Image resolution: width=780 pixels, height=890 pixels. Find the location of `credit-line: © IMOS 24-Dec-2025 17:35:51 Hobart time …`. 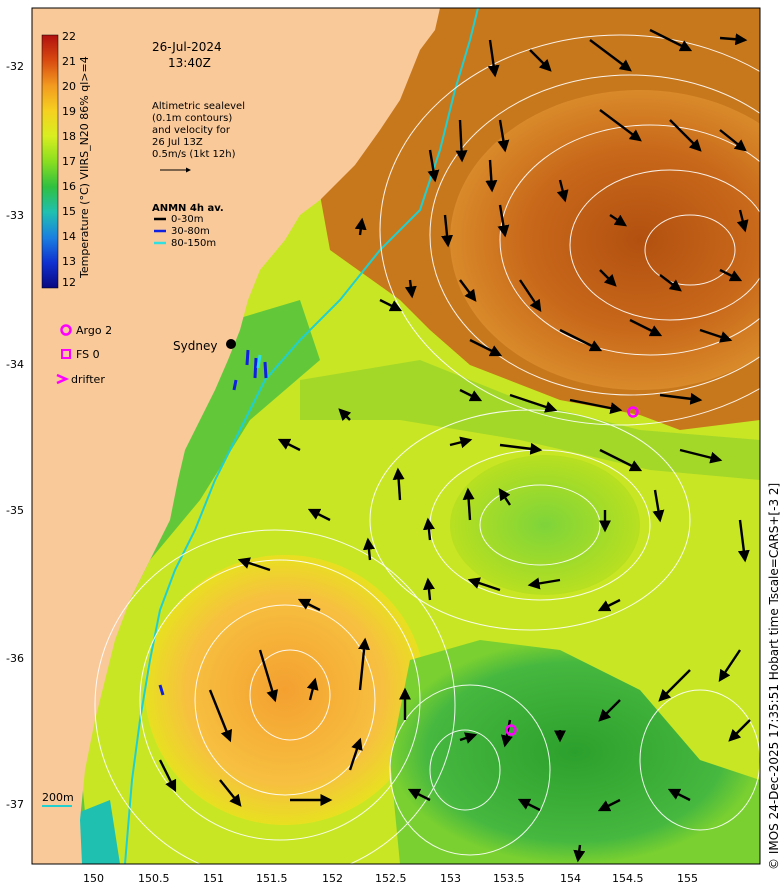

credit-line: © IMOS 24-Dec-2025 17:35:51 Hobart time … is located at coordinates (773, 676).